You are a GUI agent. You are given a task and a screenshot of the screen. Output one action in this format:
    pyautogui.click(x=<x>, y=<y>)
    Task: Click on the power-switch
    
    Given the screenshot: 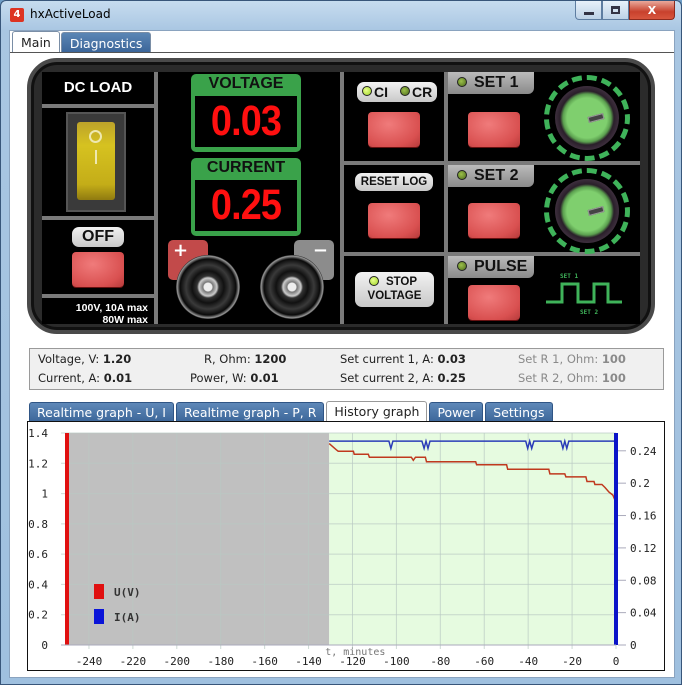 What is the action you would take?
    pyautogui.click(x=96, y=162)
    